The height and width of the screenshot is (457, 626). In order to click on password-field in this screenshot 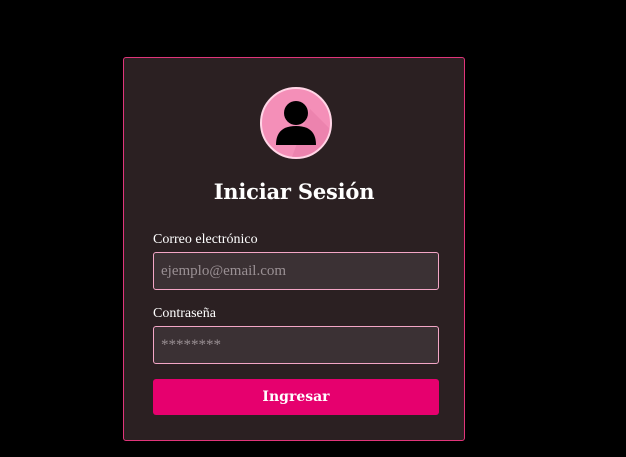, I will do `click(296, 345)`.